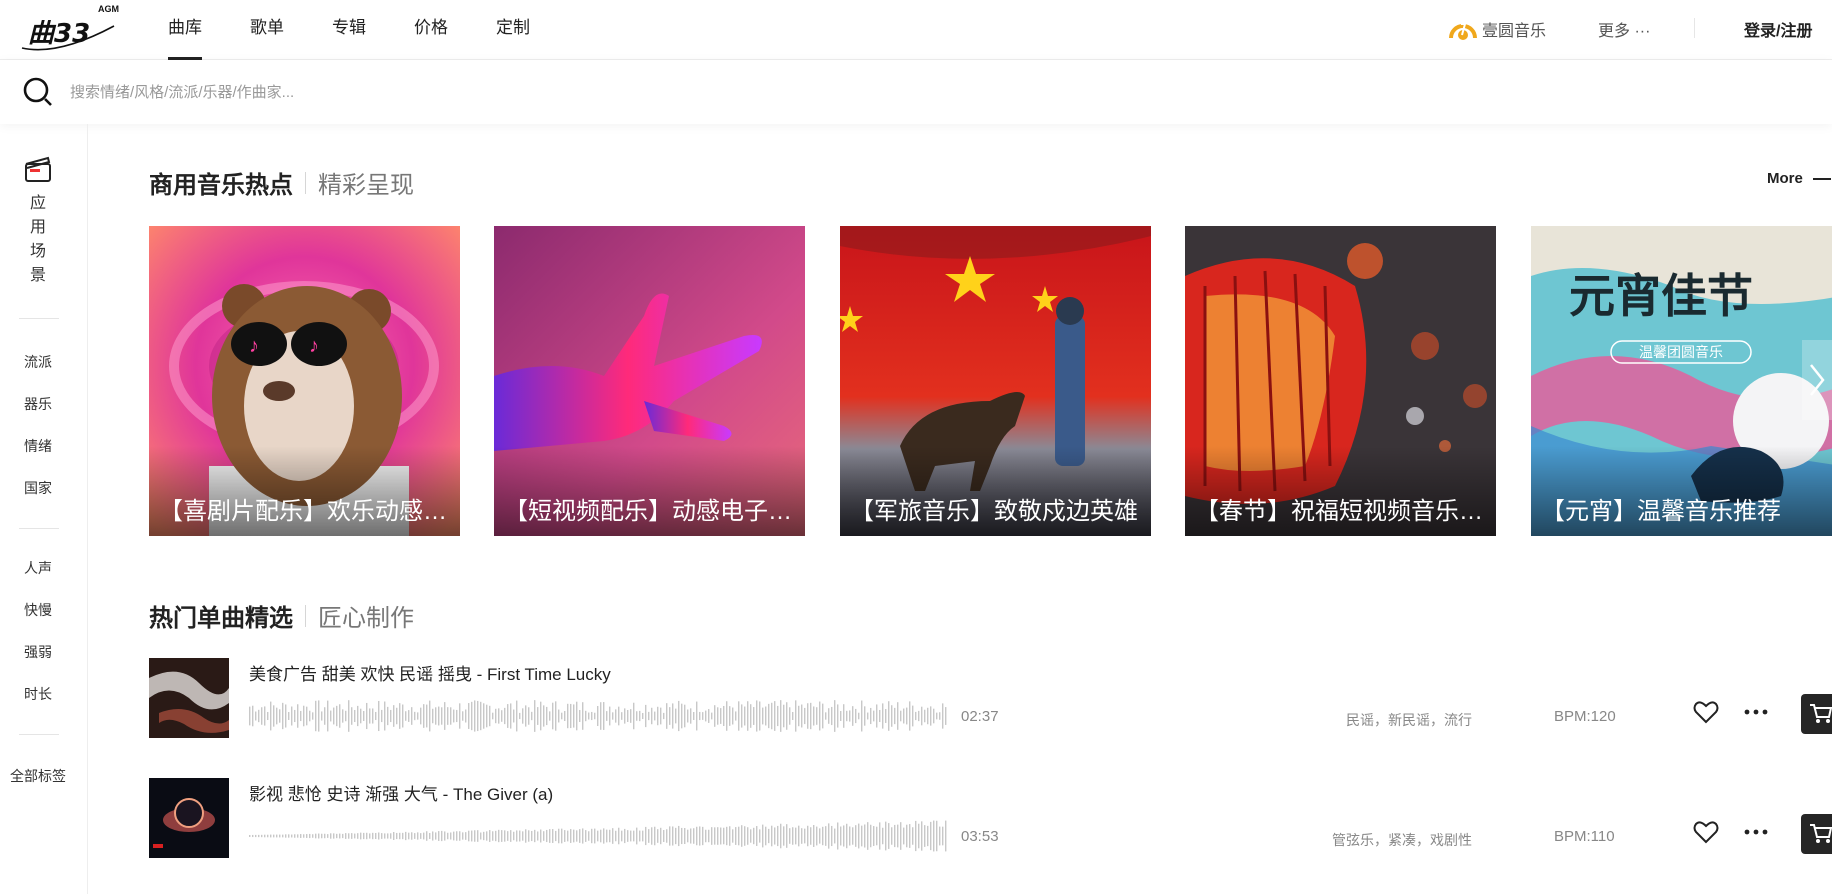  What do you see at coordinates (38, 404) in the screenshot?
I see `sidebar-item-instrument: 器乐` at bounding box center [38, 404].